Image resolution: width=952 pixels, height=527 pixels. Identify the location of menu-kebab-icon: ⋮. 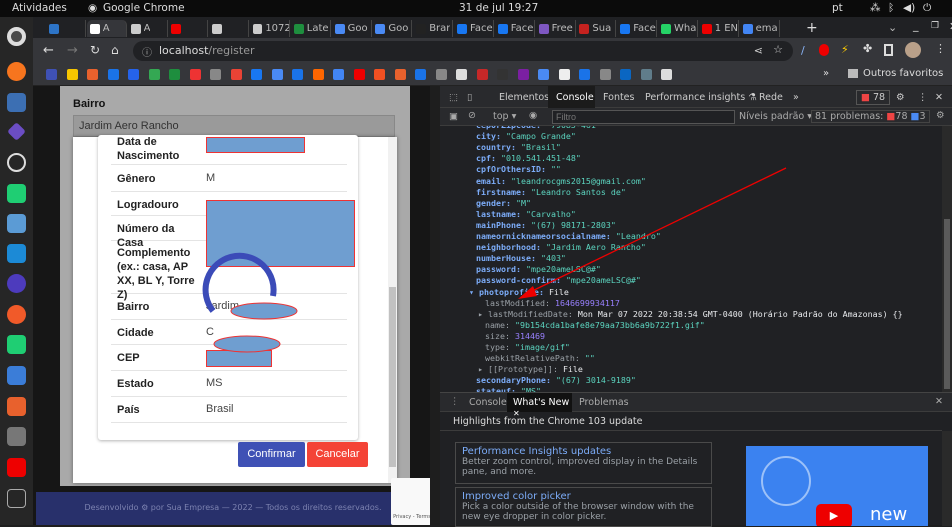
(940, 48).